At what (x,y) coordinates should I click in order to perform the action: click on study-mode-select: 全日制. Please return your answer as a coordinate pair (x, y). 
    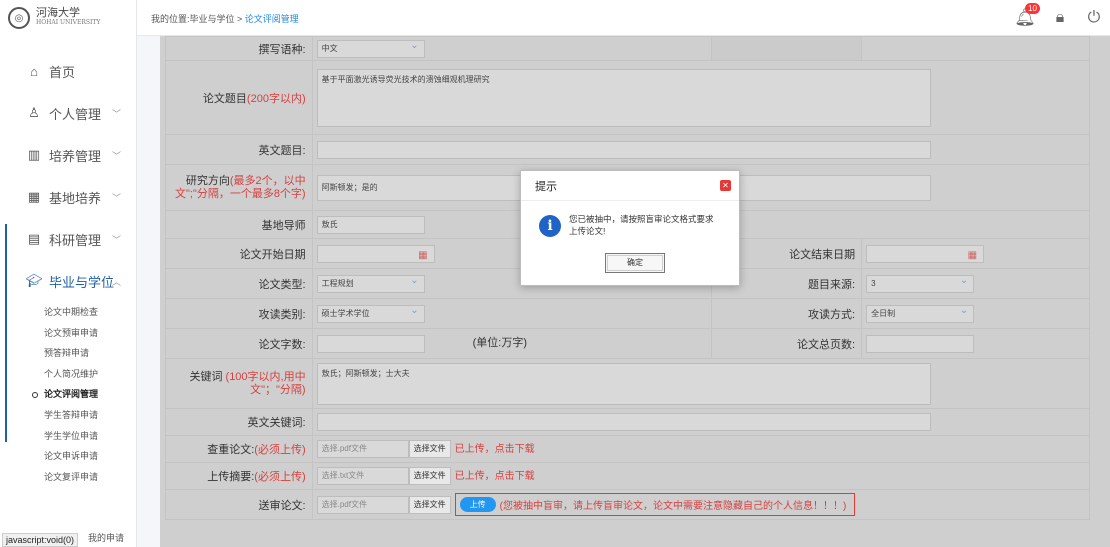
    Looking at the image, I should click on (920, 313).